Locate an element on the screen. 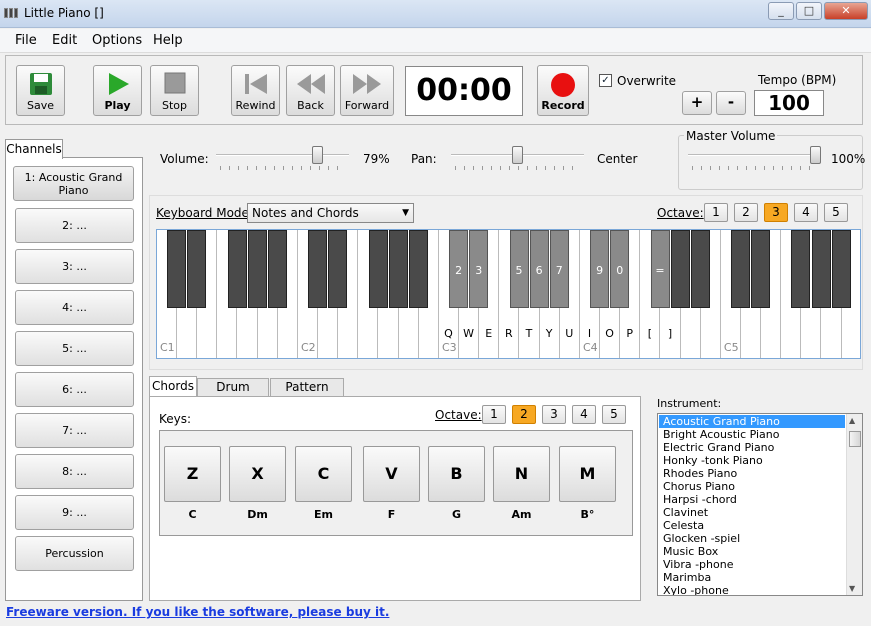 The width and height of the screenshot is (871, 626). keyboard-octave-1: 1 is located at coordinates (716, 212).